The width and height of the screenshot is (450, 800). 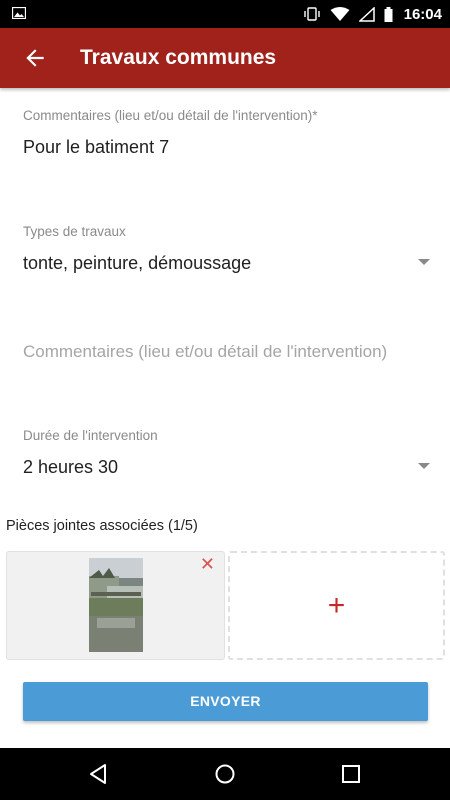 I want to click on app-bar: Travaux communes, so click(x=225, y=58).